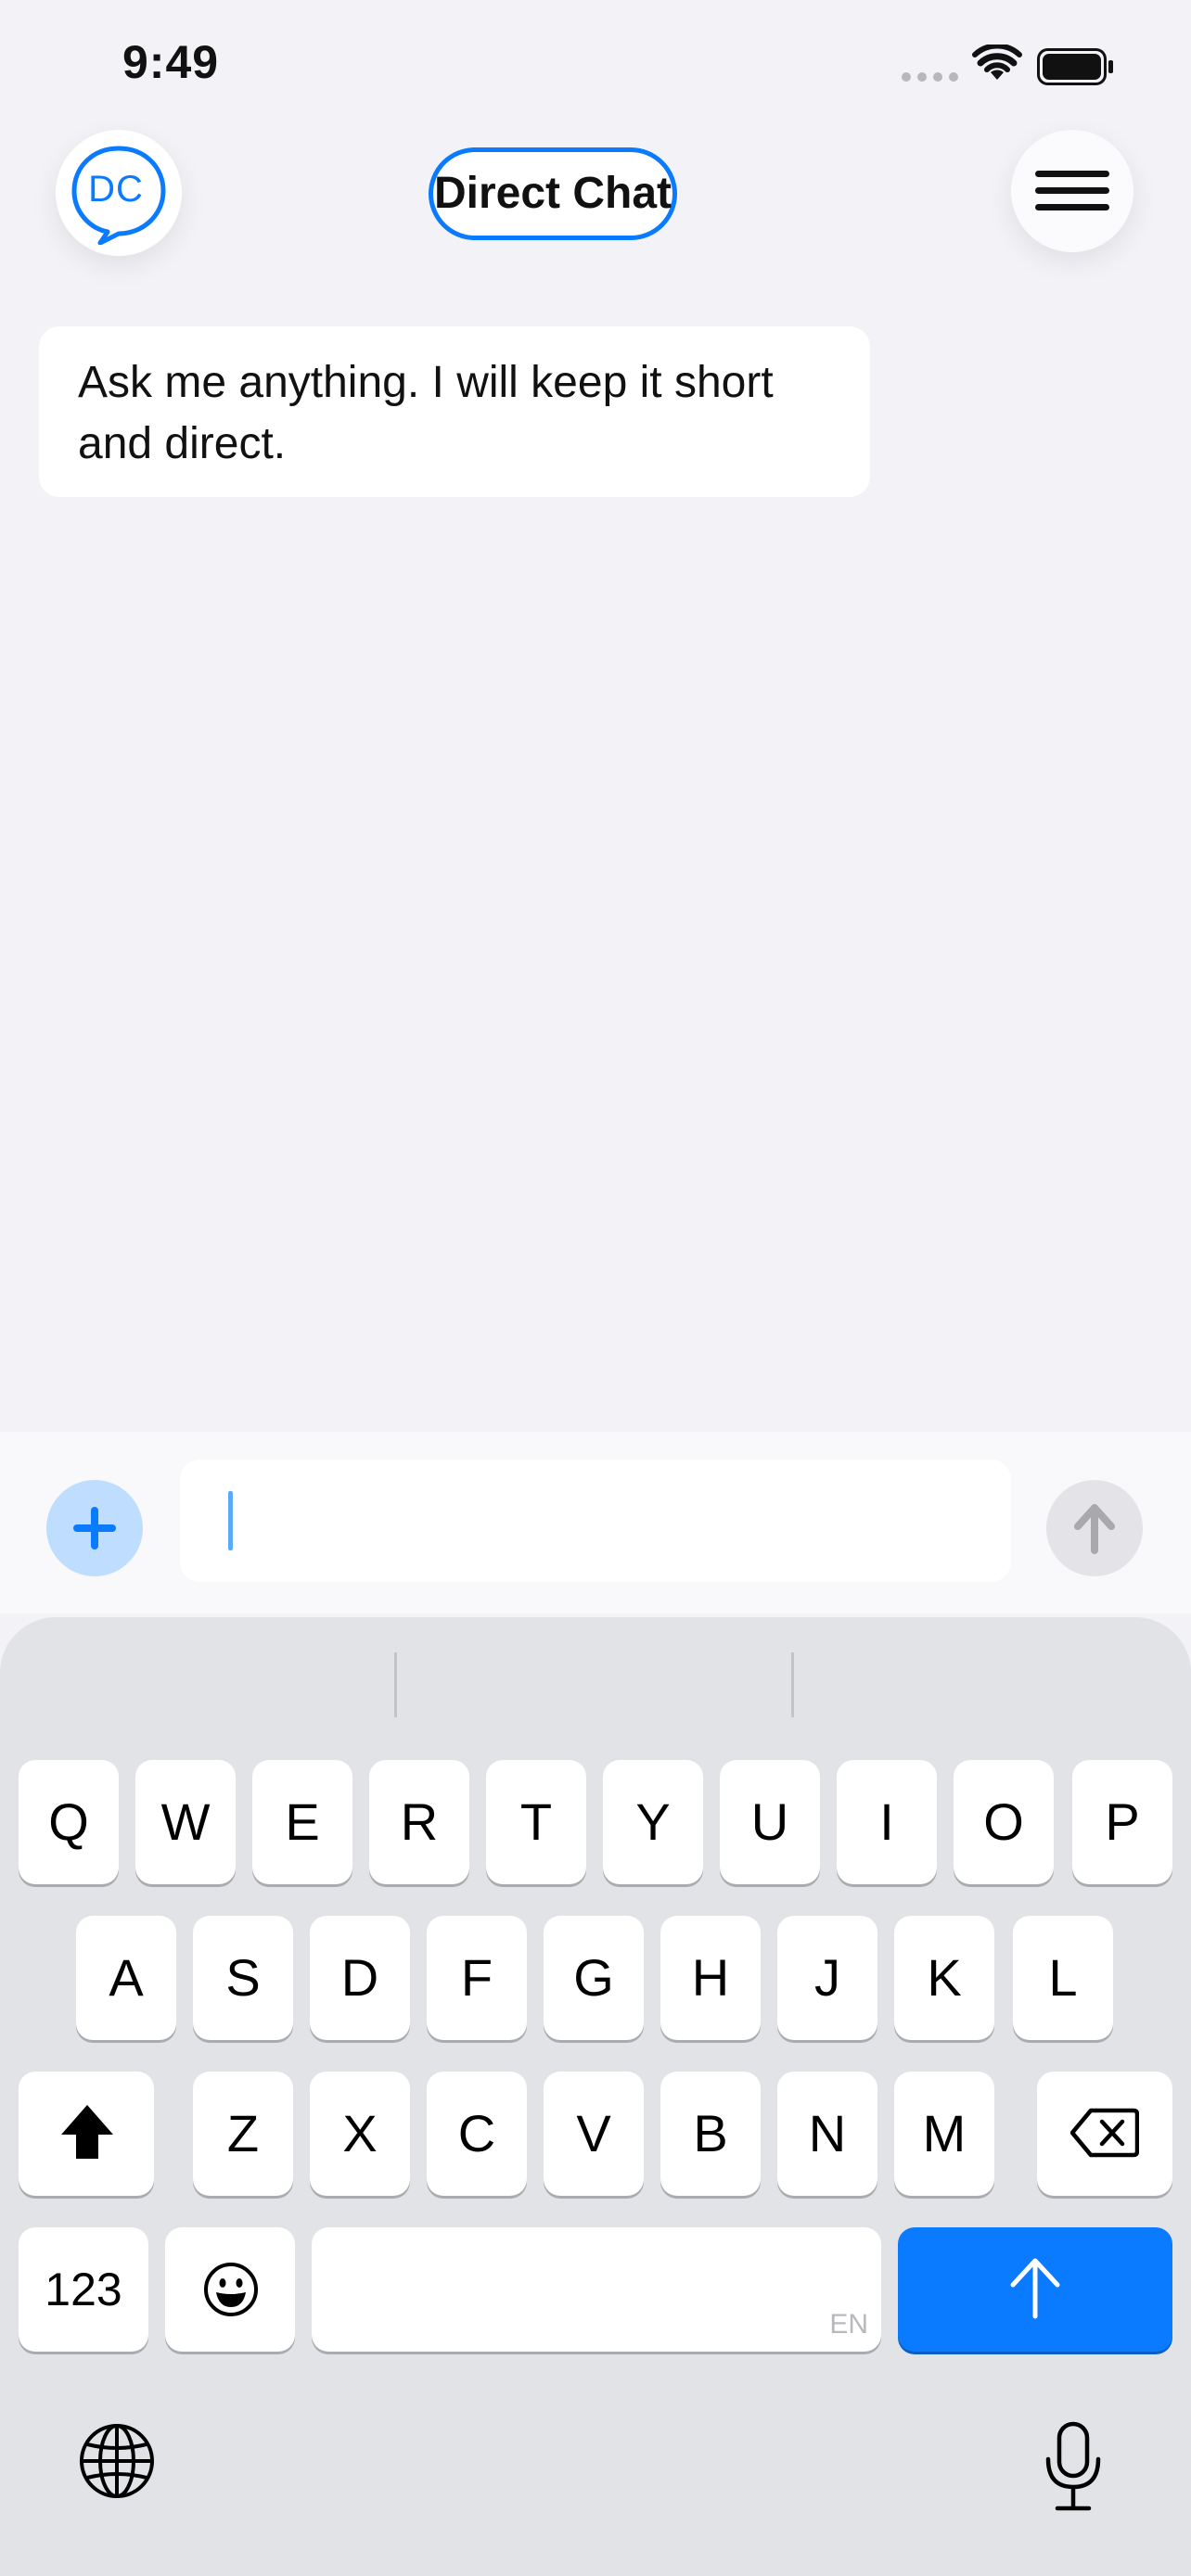 The height and width of the screenshot is (2576, 1191). I want to click on chat-avatar-button: DC, so click(119, 193).